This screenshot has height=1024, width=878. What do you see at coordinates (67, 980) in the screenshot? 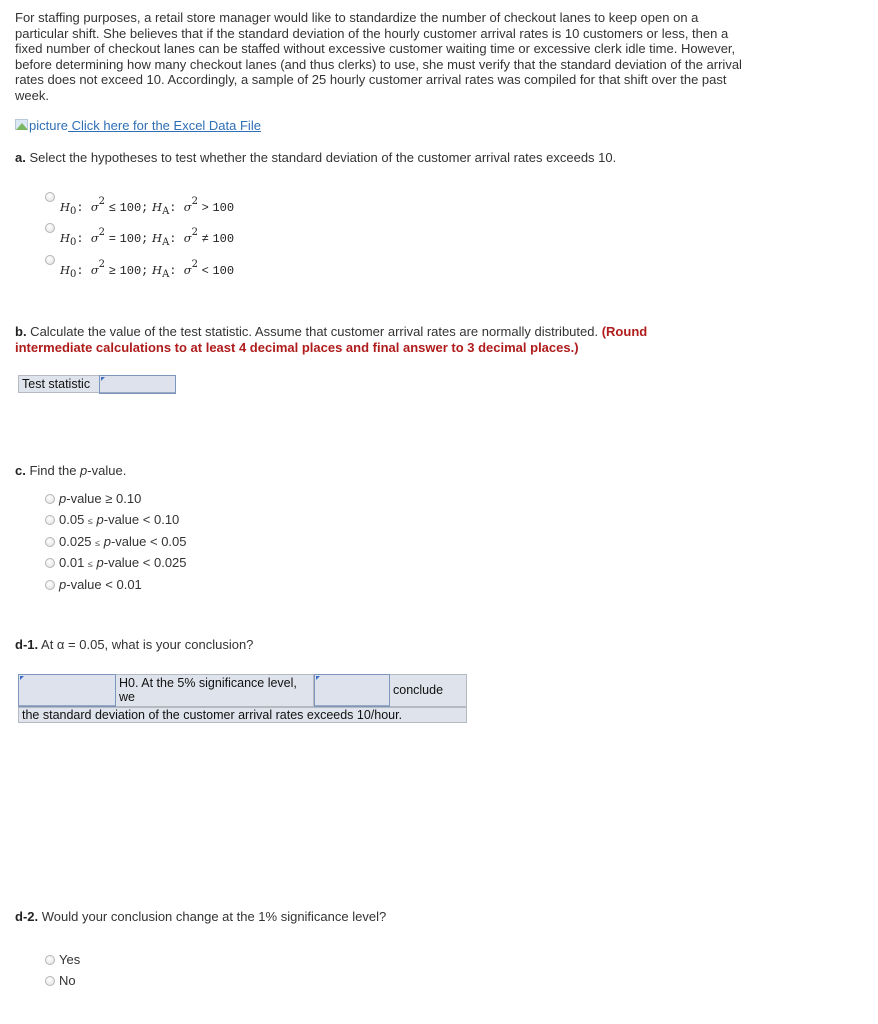
I see `option-no-label: No` at bounding box center [67, 980].